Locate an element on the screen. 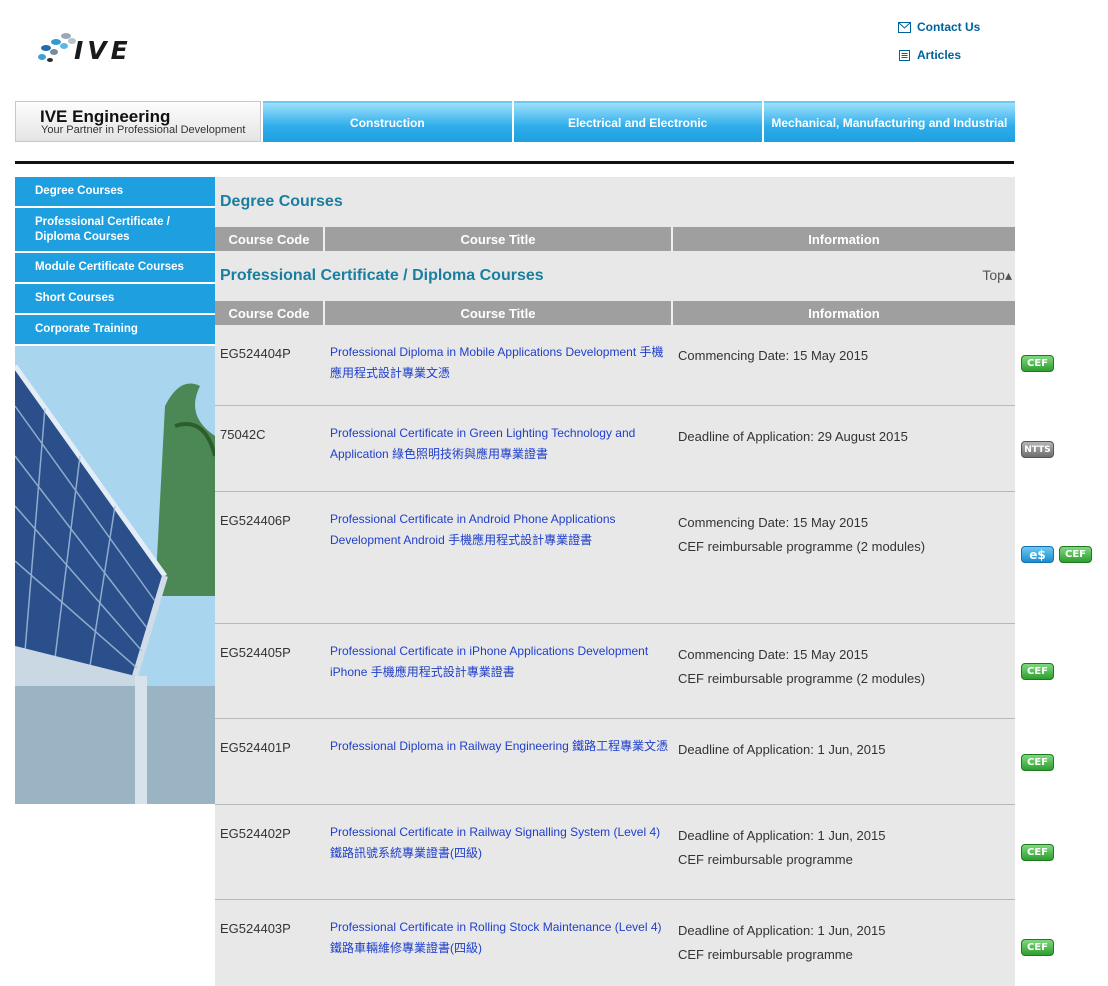  course-code: EG524403P is located at coordinates (255, 928).